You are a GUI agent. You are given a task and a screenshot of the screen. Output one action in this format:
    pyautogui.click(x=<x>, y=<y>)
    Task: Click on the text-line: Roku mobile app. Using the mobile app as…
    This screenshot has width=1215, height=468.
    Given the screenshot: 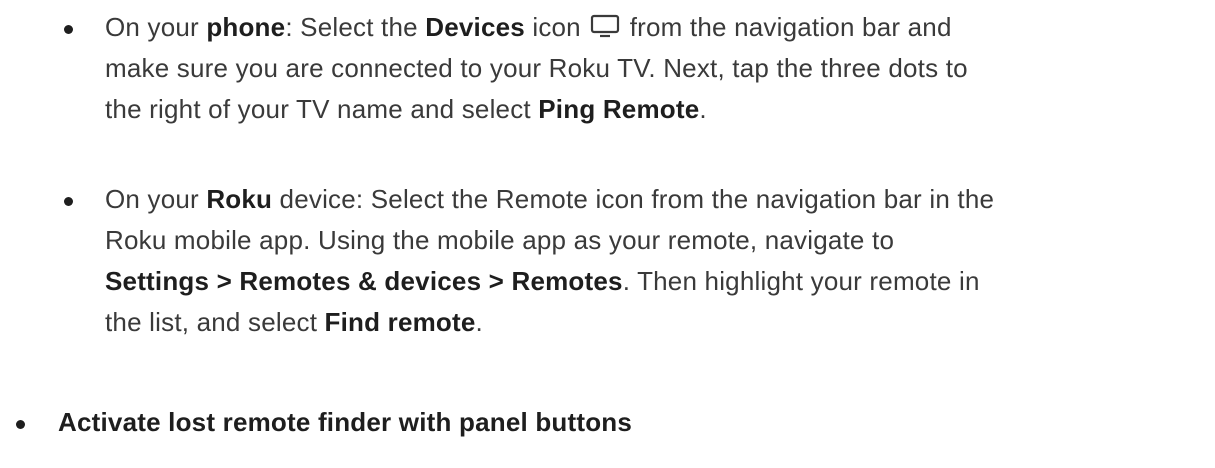 What is the action you would take?
    pyautogui.click(x=500, y=240)
    